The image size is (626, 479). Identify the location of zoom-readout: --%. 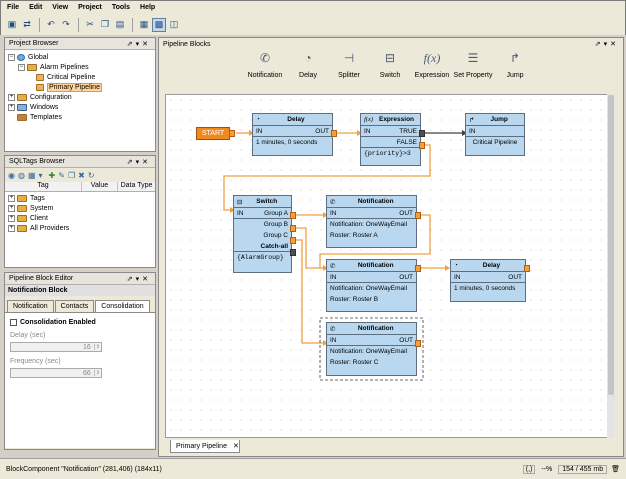
(547, 469).